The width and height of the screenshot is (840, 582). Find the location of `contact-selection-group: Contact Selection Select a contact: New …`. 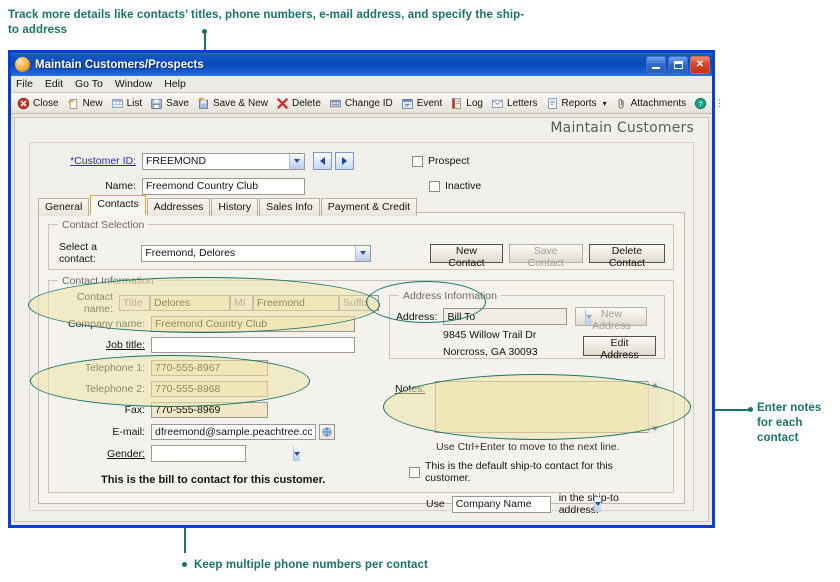

contact-selection-group: Contact Selection Select a contact: New … is located at coordinates (361, 244).